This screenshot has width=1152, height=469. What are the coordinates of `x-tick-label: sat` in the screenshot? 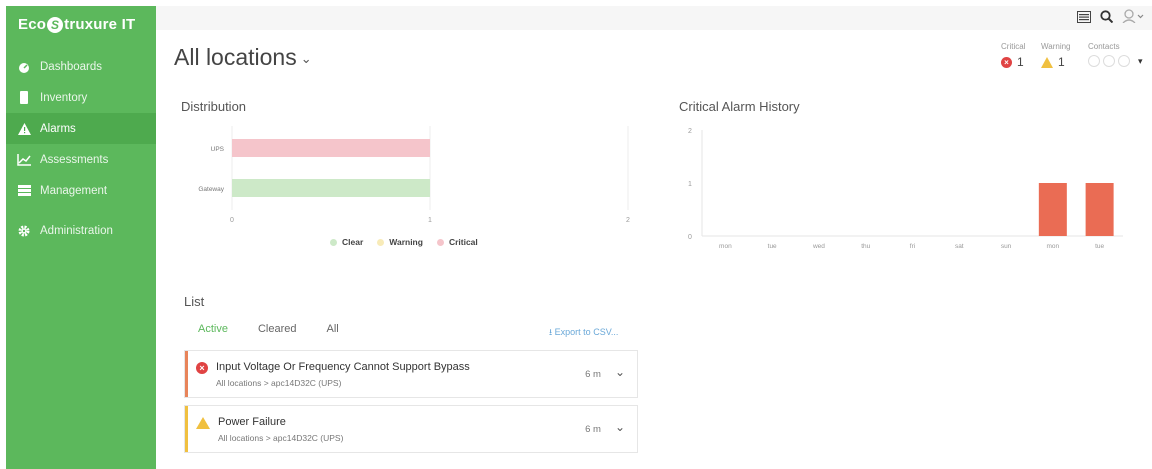 It's located at (959, 246).